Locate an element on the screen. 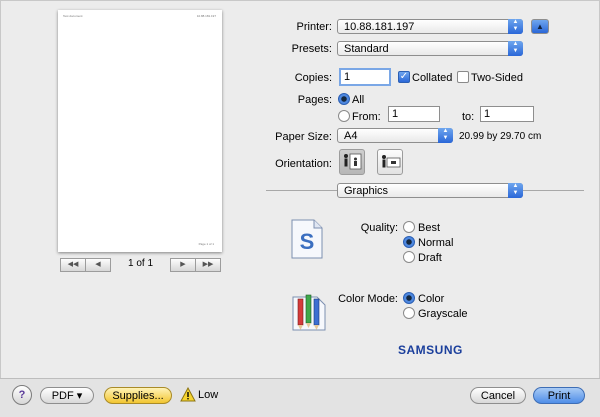  preview-back-controls: ◀◀ ◀ is located at coordinates (85, 265).